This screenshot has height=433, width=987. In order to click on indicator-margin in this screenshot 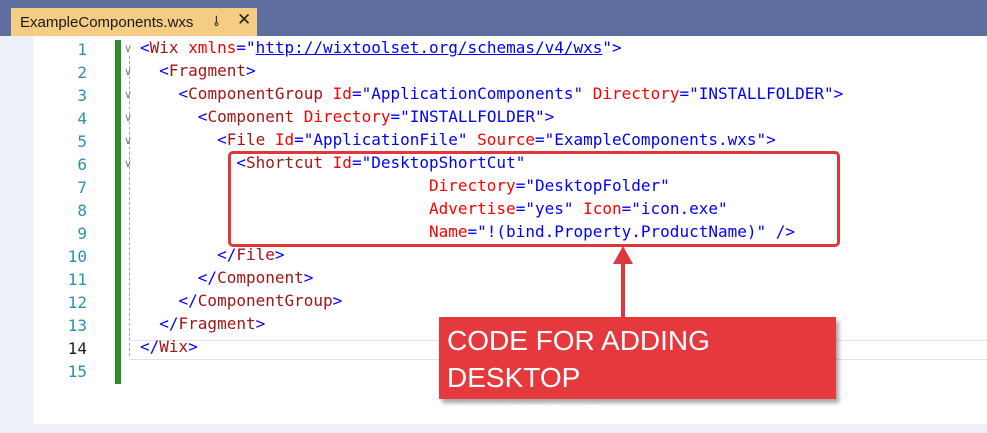, I will do `click(16, 230)`.